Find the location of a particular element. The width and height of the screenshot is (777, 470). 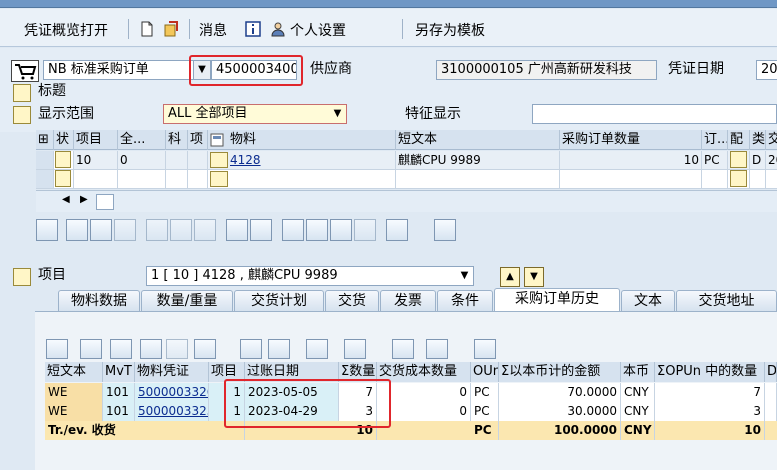

item-cell is located at coordinates (96, 179).